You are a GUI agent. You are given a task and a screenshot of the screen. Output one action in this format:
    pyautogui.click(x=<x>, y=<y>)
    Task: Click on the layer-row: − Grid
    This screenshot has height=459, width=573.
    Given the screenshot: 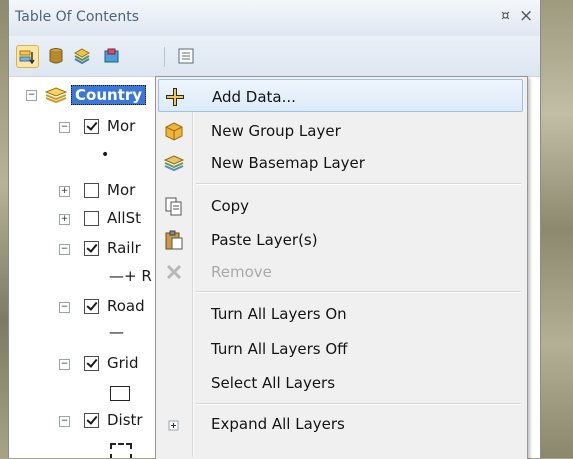 What is the action you would take?
    pyautogui.click(x=89, y=365)
    